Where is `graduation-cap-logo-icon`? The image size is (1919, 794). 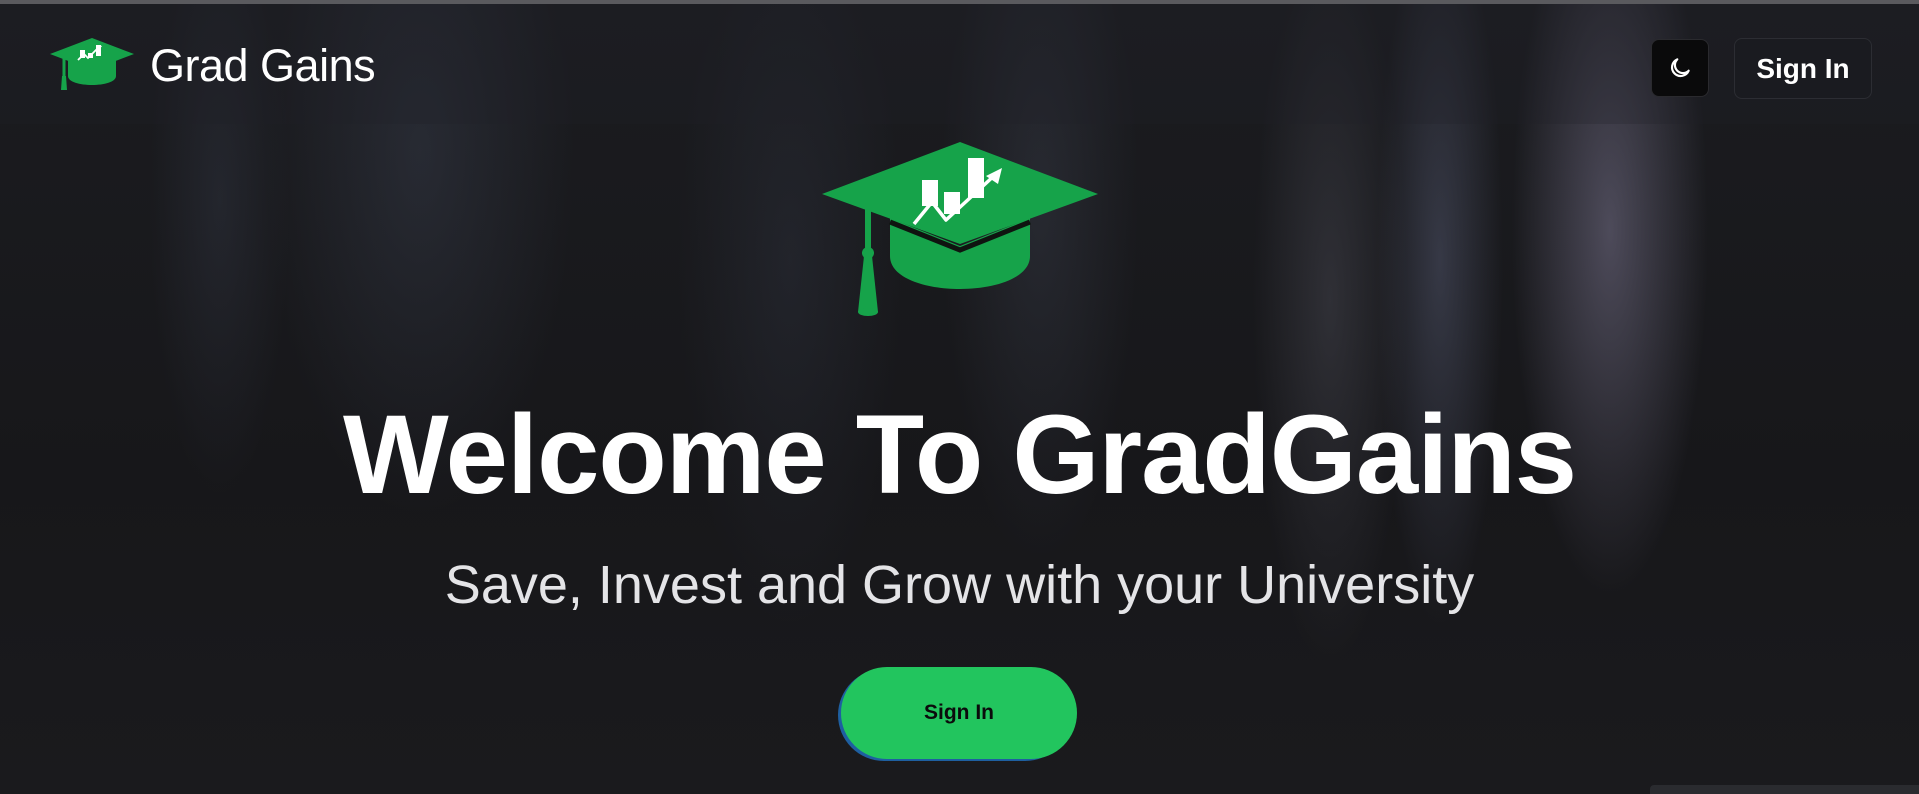 graduation-cap-logo-icon is located at coordinates (92, 64).